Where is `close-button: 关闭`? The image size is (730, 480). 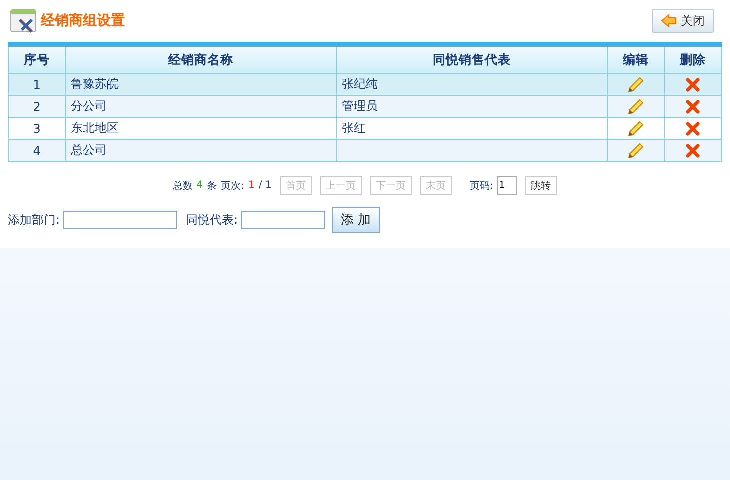
close-button: 关闭 is located at coordinates (683, 21).